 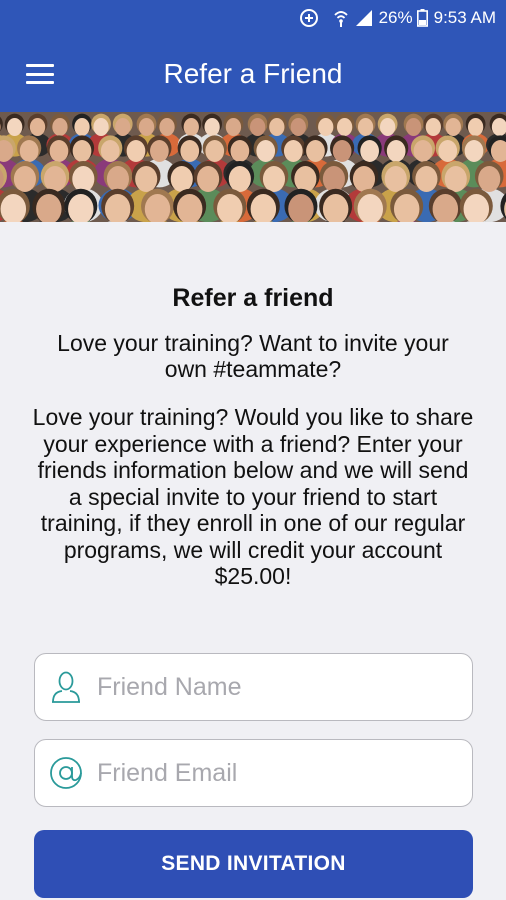 What do you see at coordinates (395, 17) in the screenshot?
I see `battery-percent: 26%` at bounding box center [395, 17].